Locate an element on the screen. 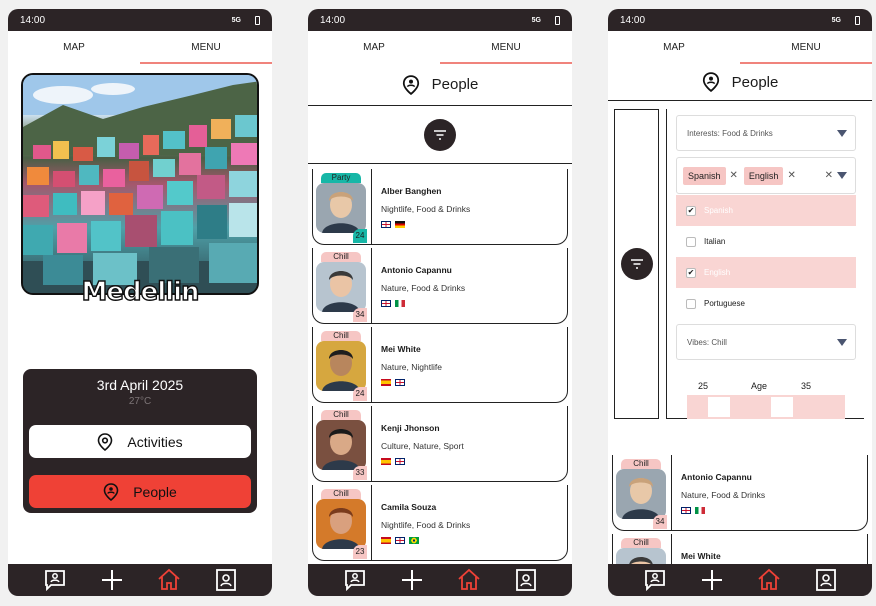  page-header: People is located at coordinates (440, 85).